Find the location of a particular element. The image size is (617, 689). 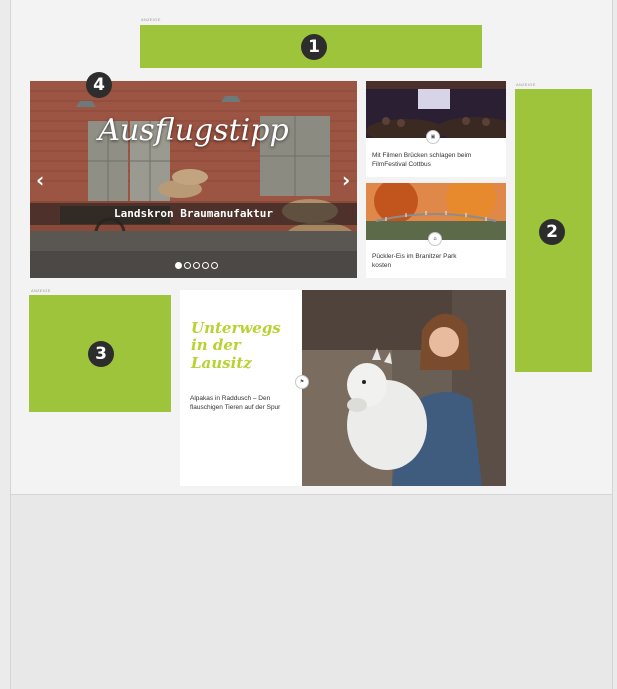

teaser-image-film is located at coordinates (436, 109).